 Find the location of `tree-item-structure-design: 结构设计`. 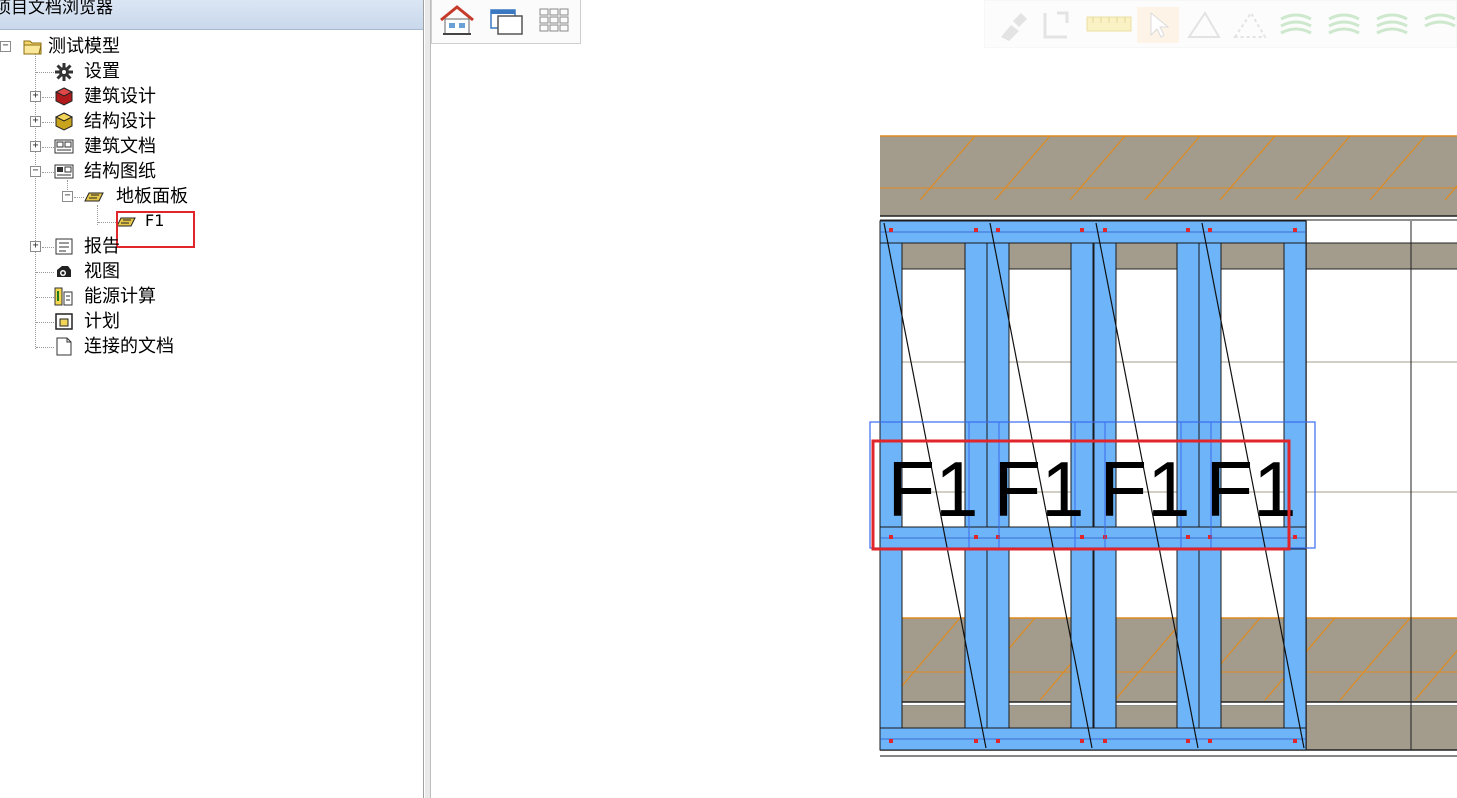

tree-item-structure-design: 结构设计 is located at coordinates (134, 121).